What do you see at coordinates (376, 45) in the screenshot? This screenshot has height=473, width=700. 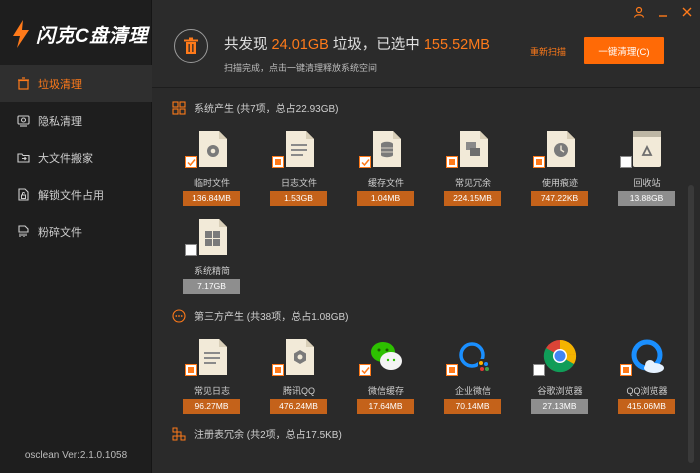 I see `found-suffix: 垃圾，已选中` at bounding box center [376, 45].